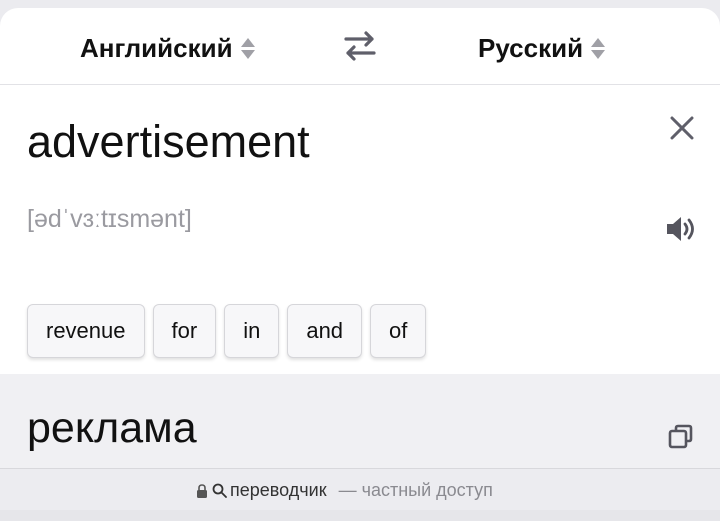  I want to click on source-language-selector: Английский, so click(167, 48).